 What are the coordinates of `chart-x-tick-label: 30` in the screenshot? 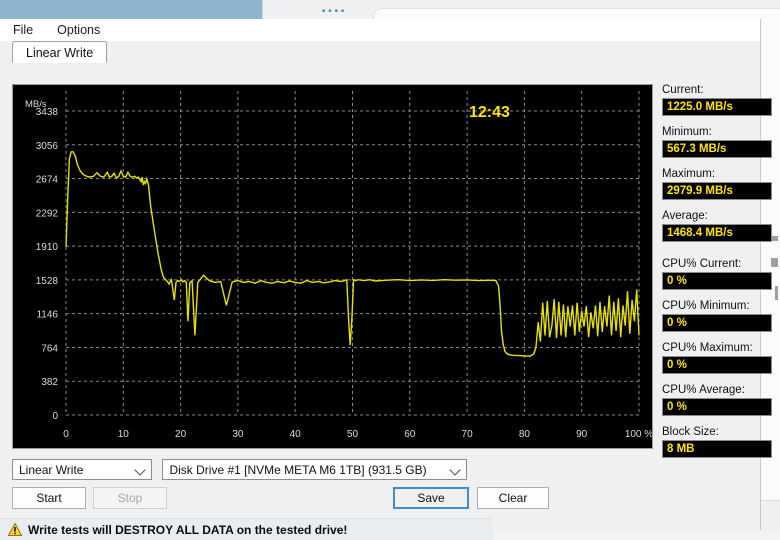 It's located at (238, 434).